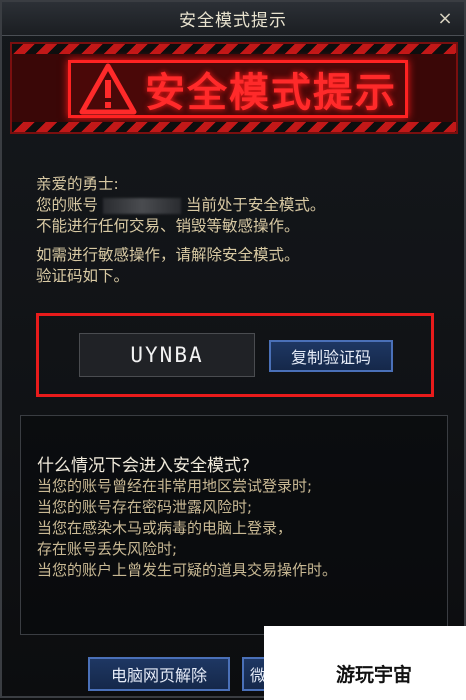 The image size is (466, 700). I want to click on verification-code-field: UYNBA, so click(167, 355).